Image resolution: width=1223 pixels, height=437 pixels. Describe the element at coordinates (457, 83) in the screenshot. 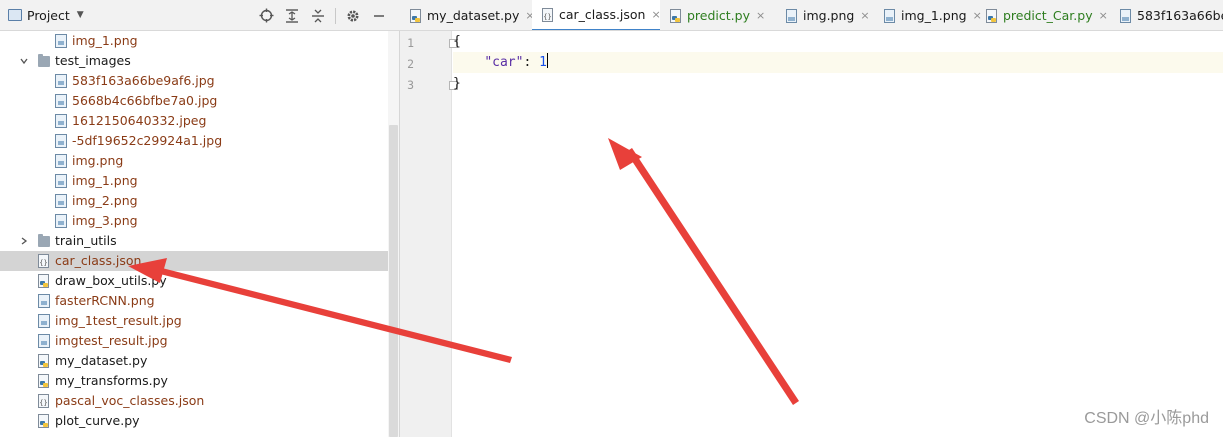

I see `close-brace: }` at that location.